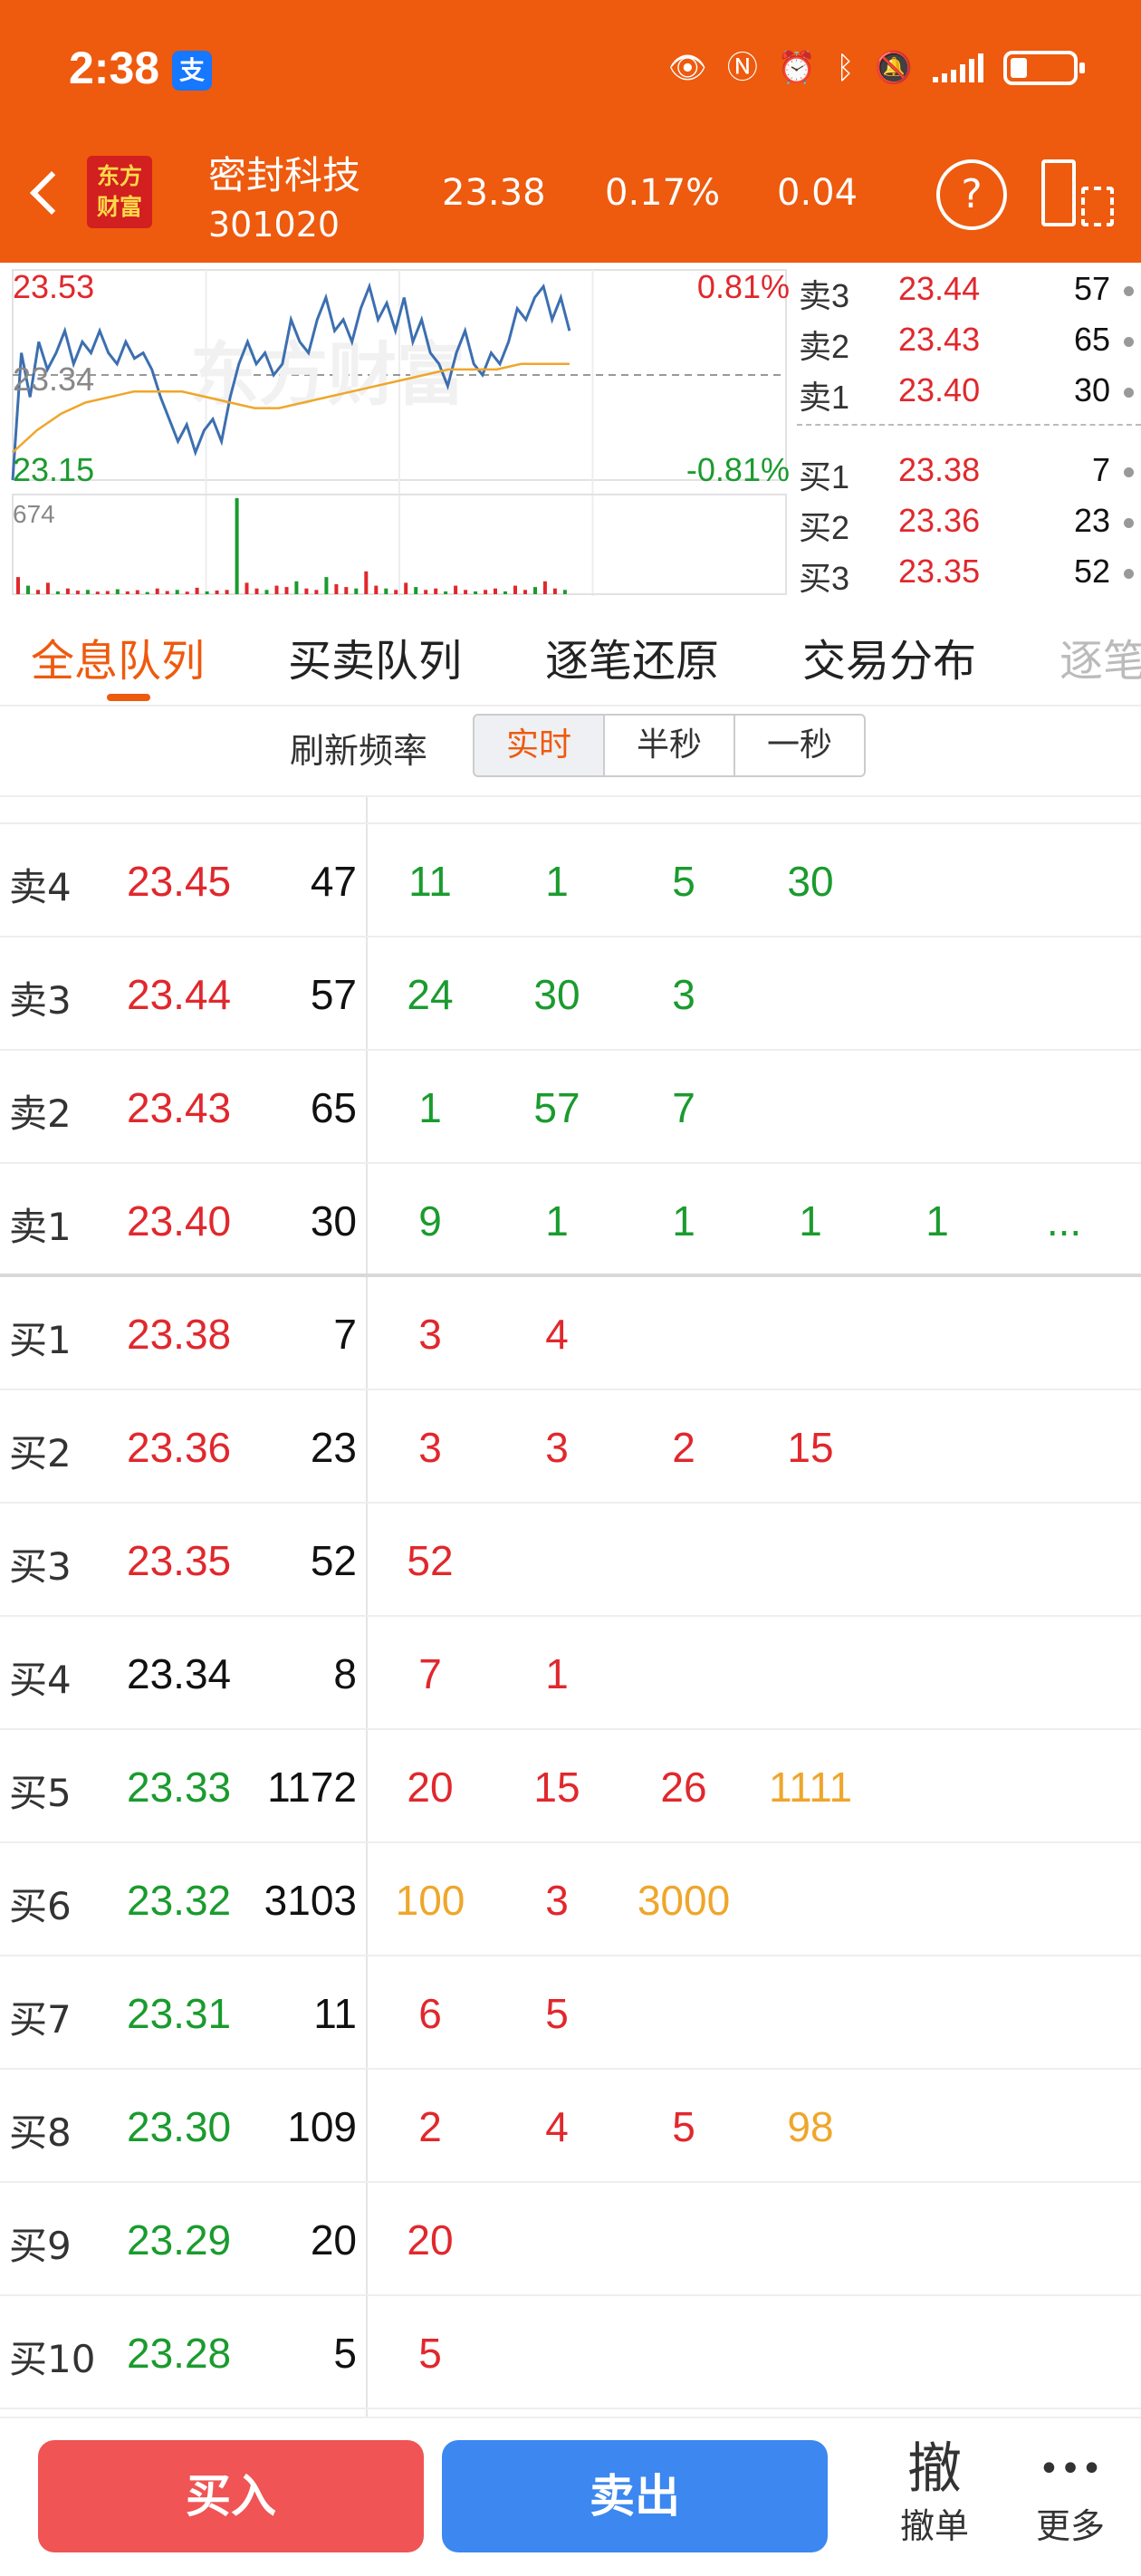 Image resolution: width=1141 pixels, height=2576 pixels. Describe the element at coordinates (940, 469) in the screenshot. I see `order-book-price: 23.38` at that location.